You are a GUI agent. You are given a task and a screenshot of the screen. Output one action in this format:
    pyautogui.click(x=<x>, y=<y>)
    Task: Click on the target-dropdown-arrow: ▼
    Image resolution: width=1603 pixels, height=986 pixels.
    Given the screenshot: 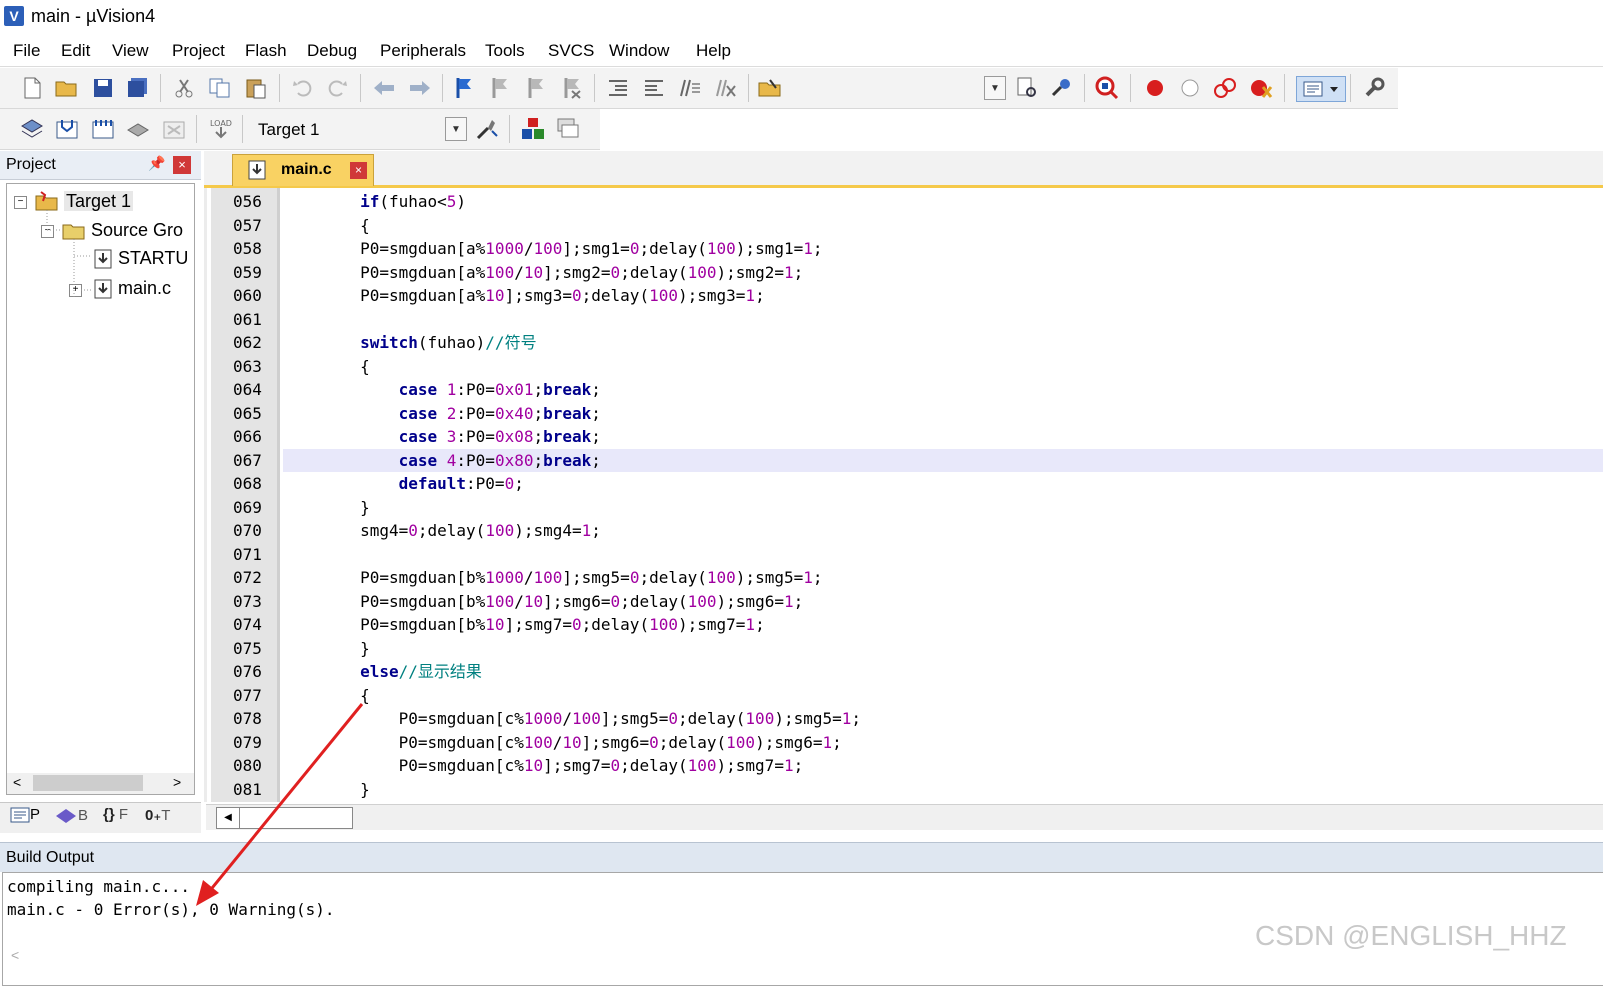 What is the action you would take?
    pyautogui.click(x=456, y=129)
    